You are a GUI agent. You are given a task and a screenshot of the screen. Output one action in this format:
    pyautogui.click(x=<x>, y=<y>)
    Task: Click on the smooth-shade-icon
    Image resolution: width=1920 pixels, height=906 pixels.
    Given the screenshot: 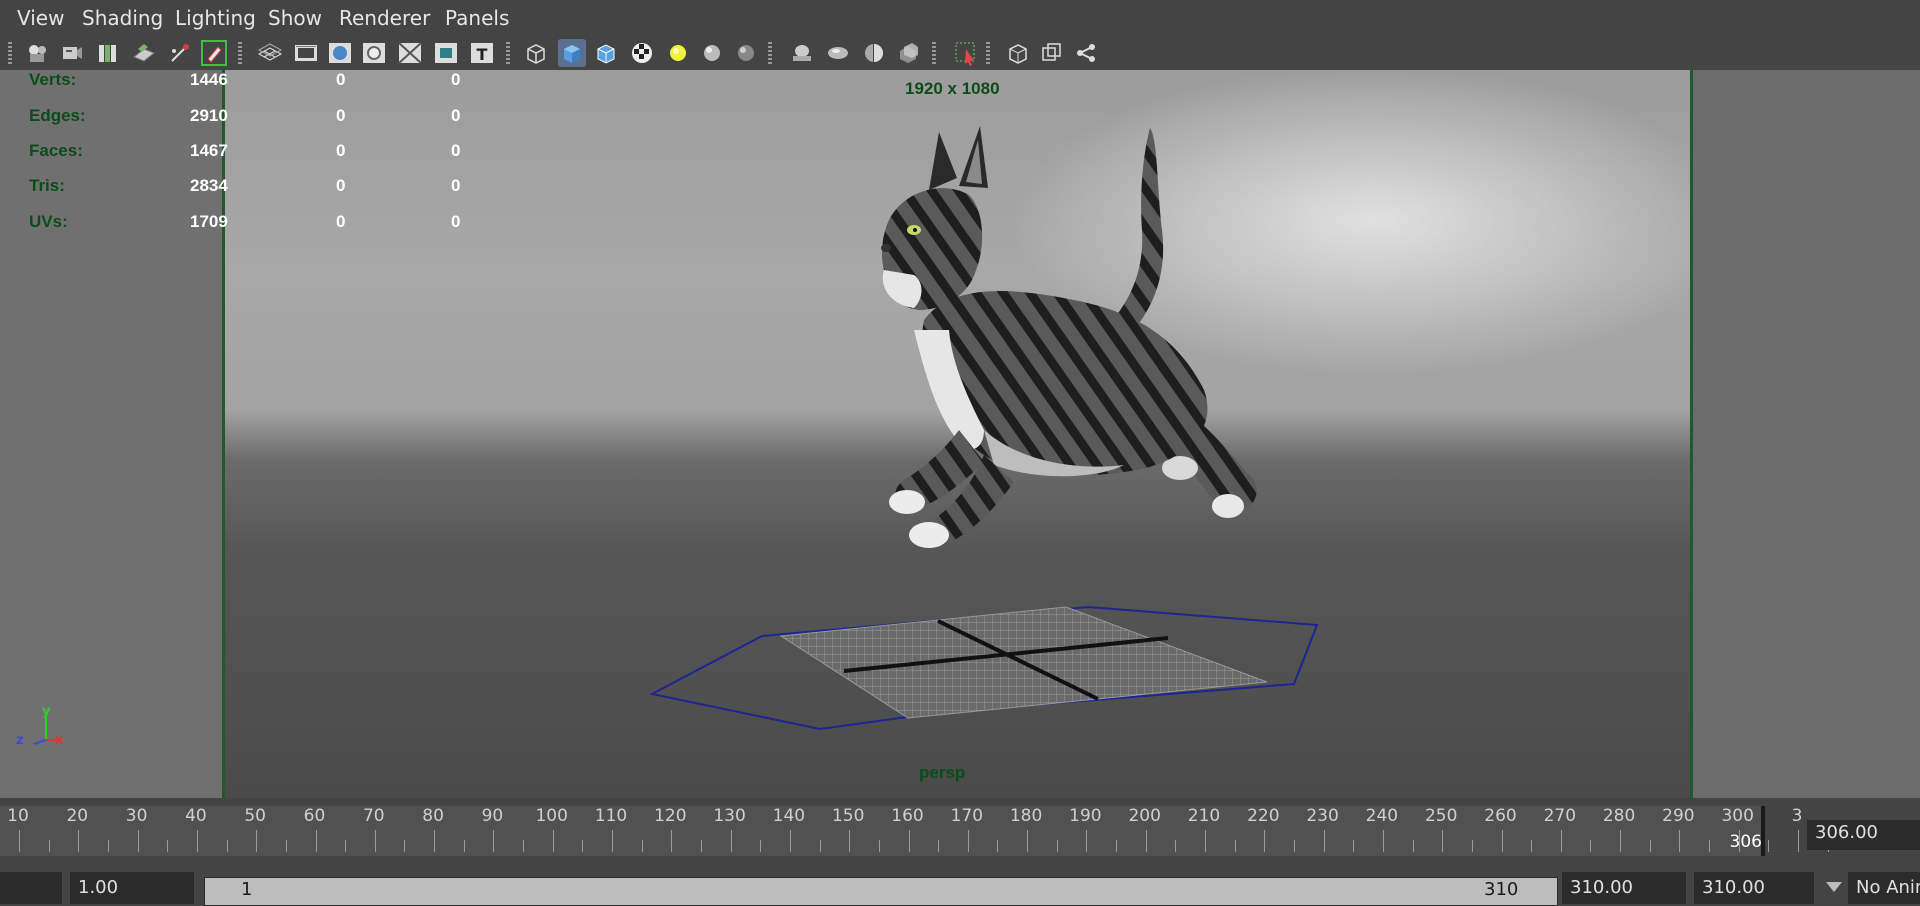 What is the action you would take?
    pyautogui.click(x=572, y=53)
    